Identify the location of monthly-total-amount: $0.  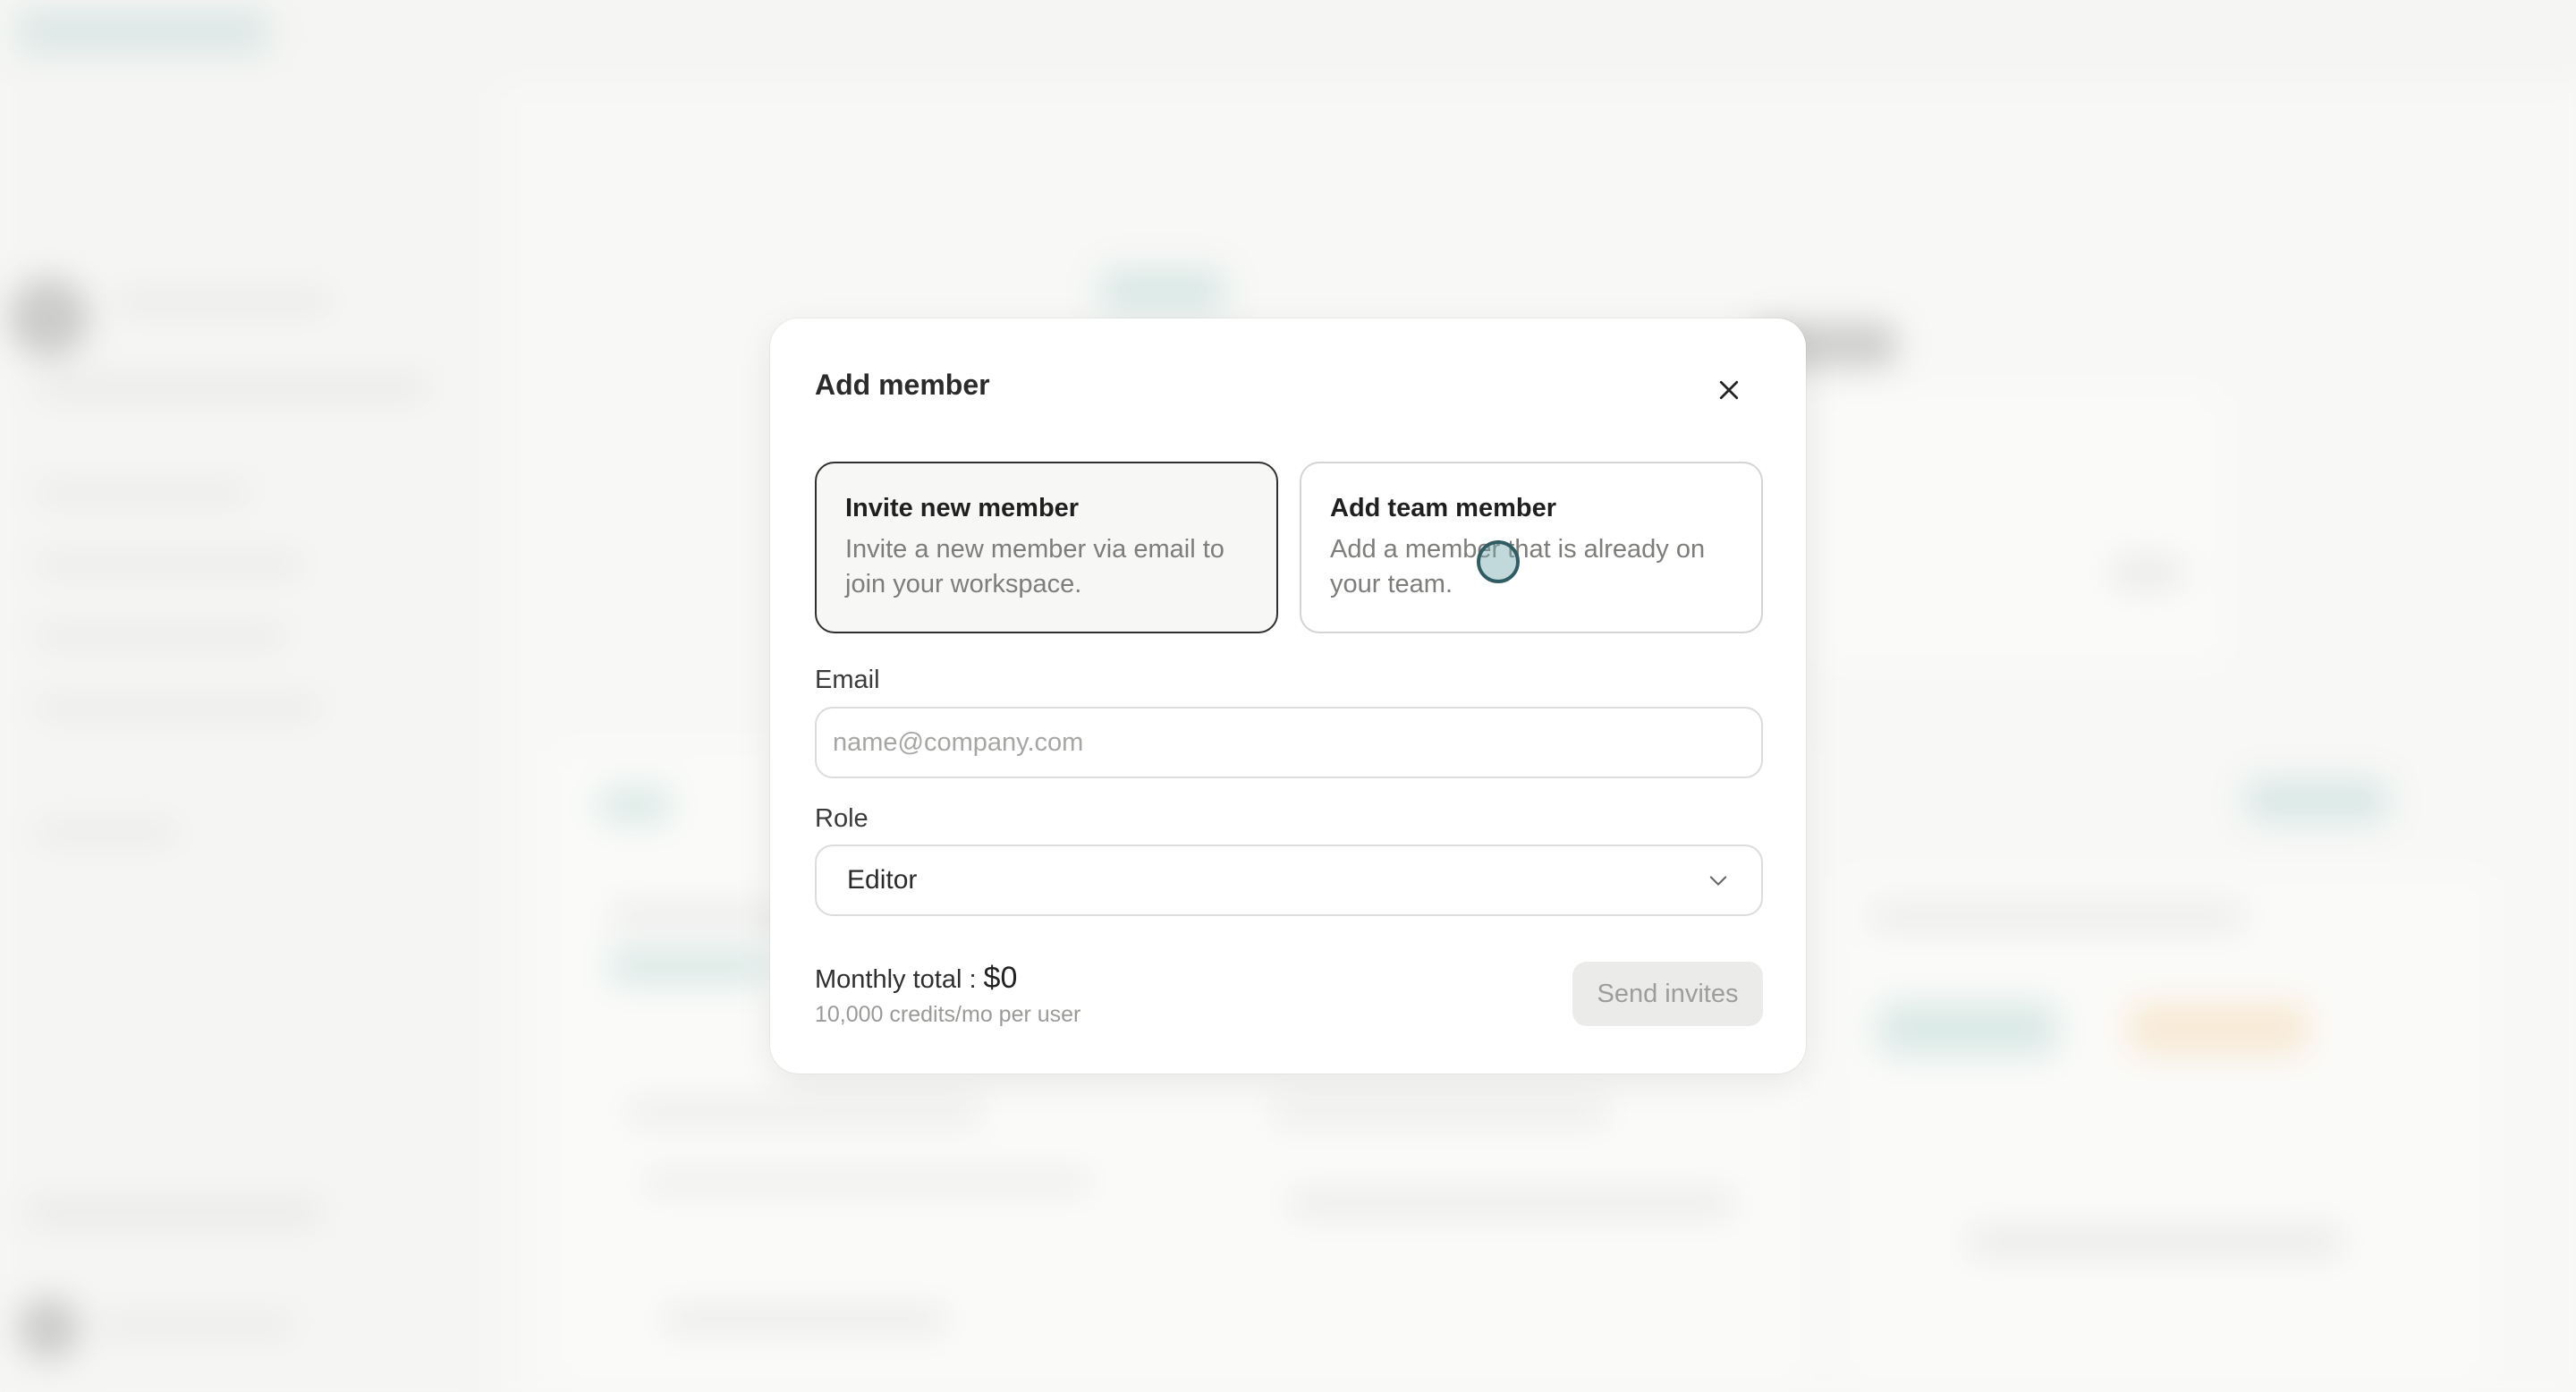
(1000, 978).